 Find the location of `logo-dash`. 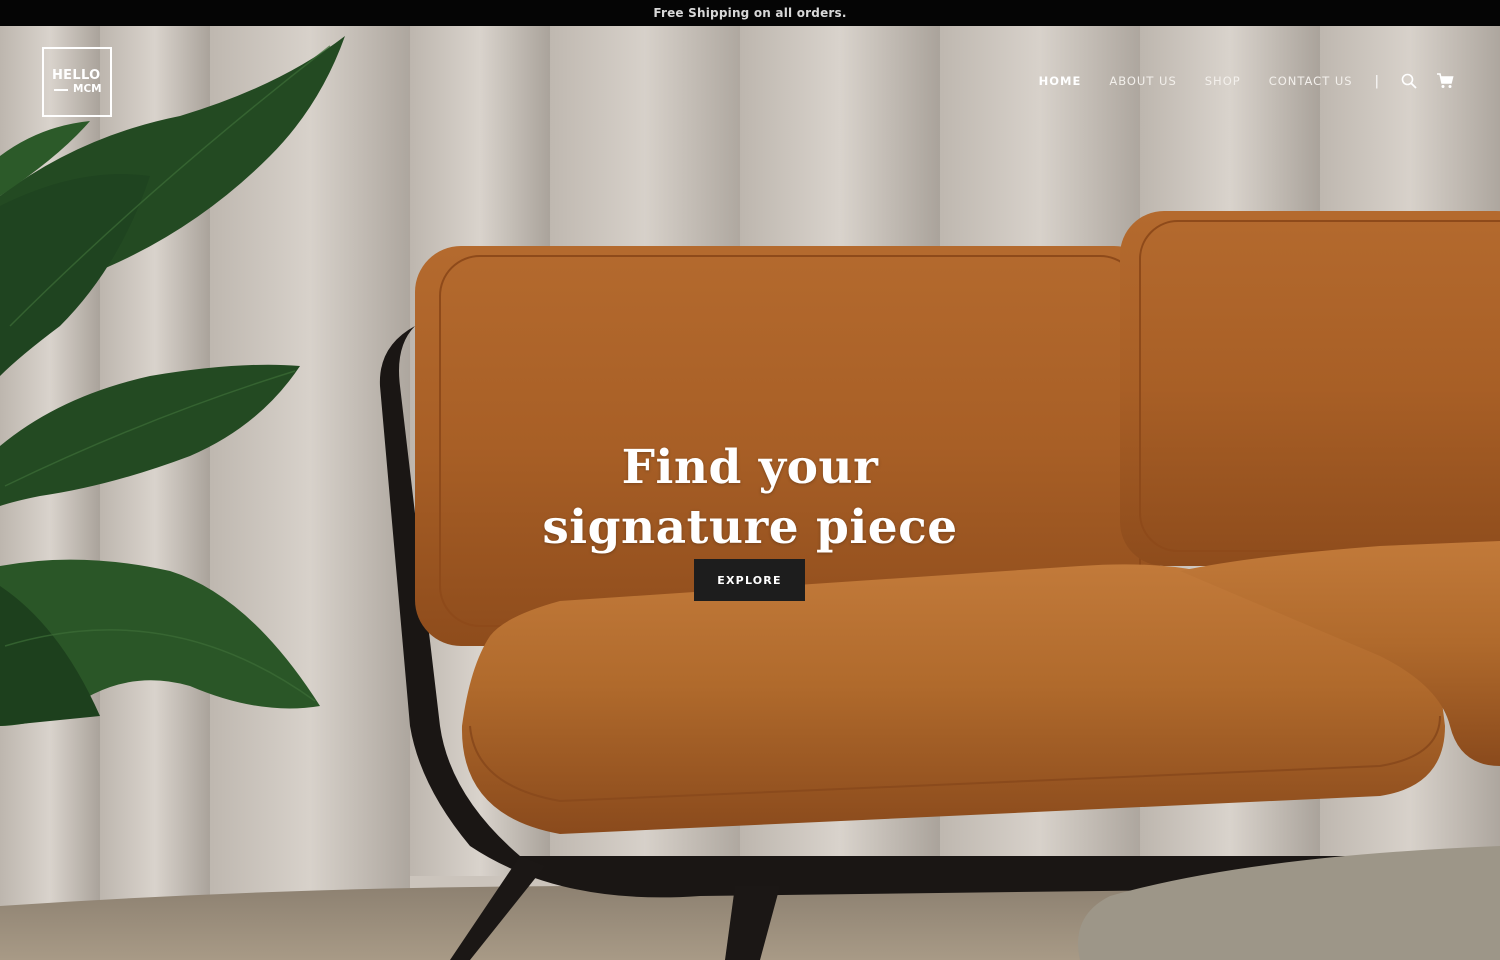

logo-dash is located at coordinates (61, 90).